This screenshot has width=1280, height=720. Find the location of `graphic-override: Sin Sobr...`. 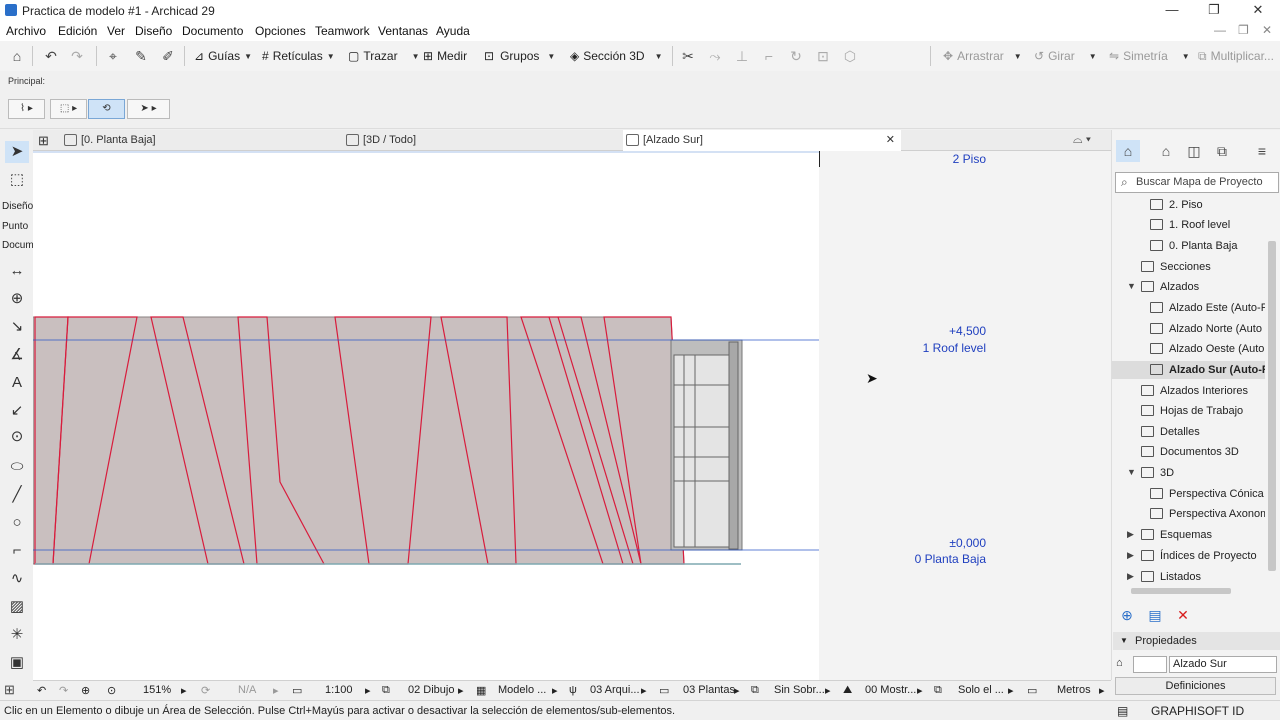

graphic-override: Sin Sobr... is located at coordinates (799, 690).